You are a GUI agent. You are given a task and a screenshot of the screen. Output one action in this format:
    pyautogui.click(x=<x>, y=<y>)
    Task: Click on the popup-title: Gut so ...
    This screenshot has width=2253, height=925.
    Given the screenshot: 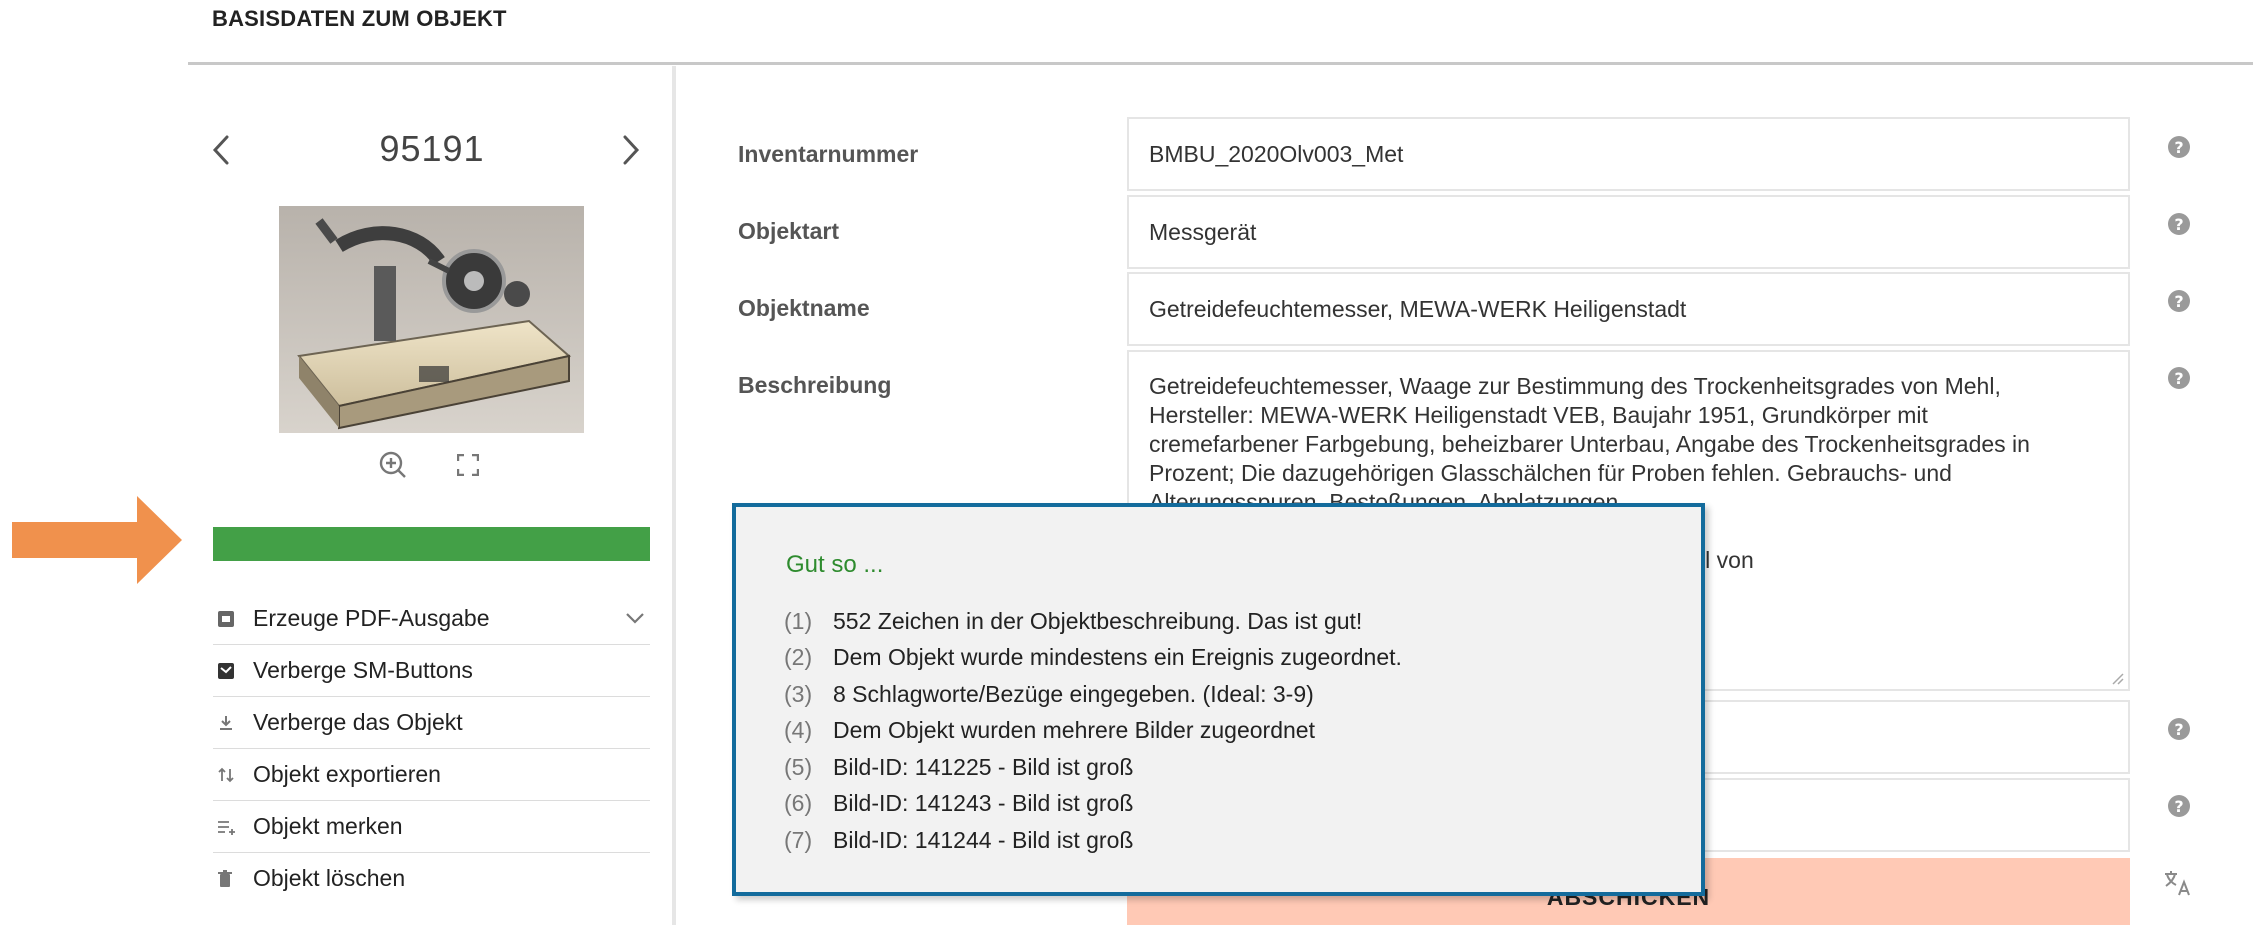 What is the action you would take?
    pyautogui.click(x=835, y=564)
    